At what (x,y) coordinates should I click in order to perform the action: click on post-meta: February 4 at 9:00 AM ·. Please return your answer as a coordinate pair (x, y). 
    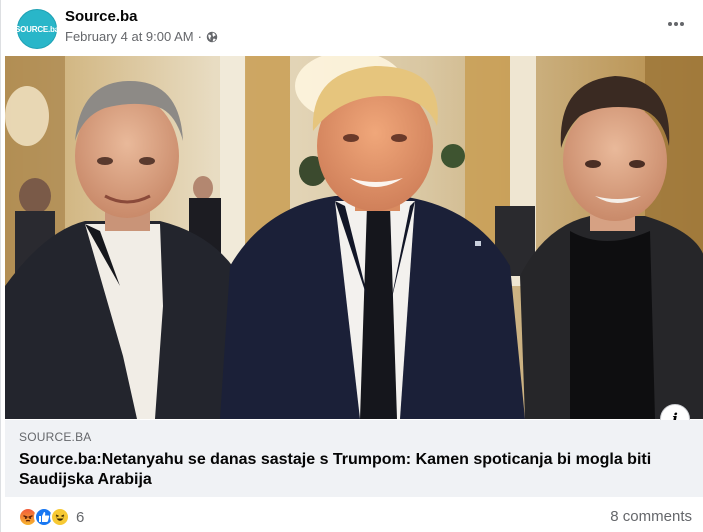
    Looking at the image, I should click on (141, 36).